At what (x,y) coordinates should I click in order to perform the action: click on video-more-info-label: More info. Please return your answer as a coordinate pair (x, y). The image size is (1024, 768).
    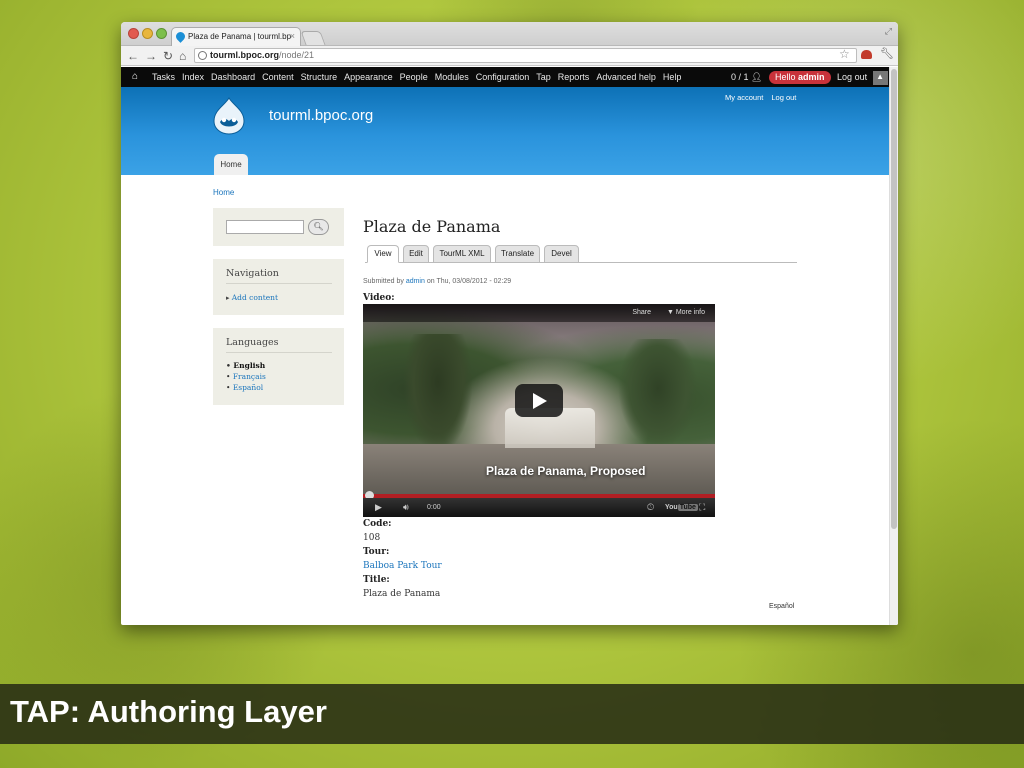
    Looking at the image, I should click on (690, 312).